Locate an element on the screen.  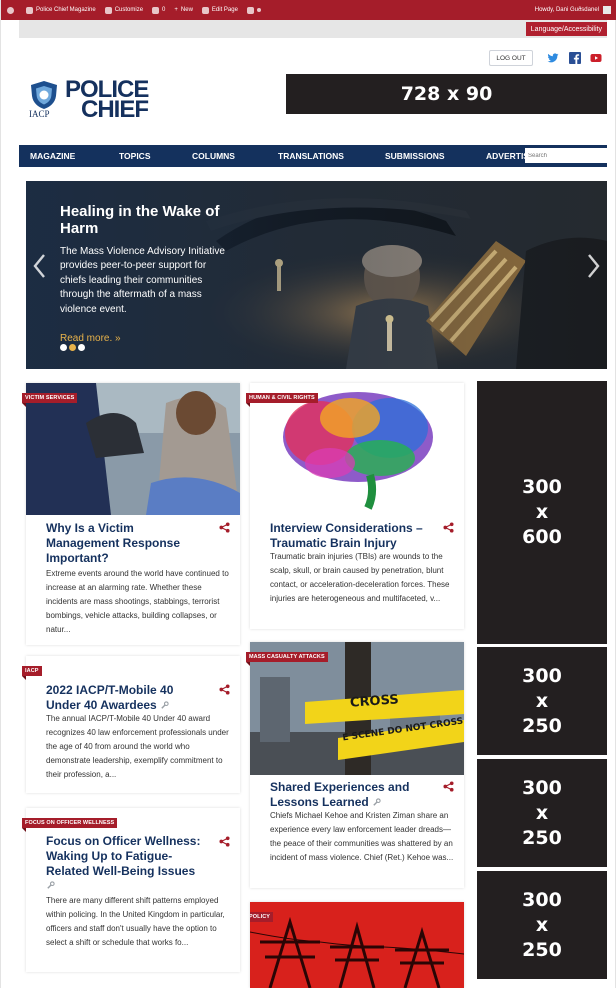
utility-bar: Language/Accessibility is located at coordinates (313, 29).